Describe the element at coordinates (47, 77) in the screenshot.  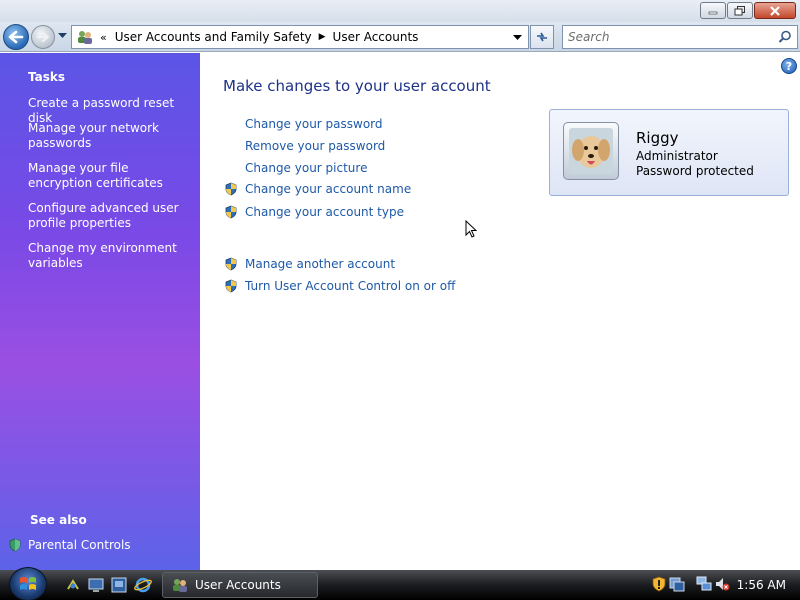
I see `tasks-heading: Tasks` at that location.